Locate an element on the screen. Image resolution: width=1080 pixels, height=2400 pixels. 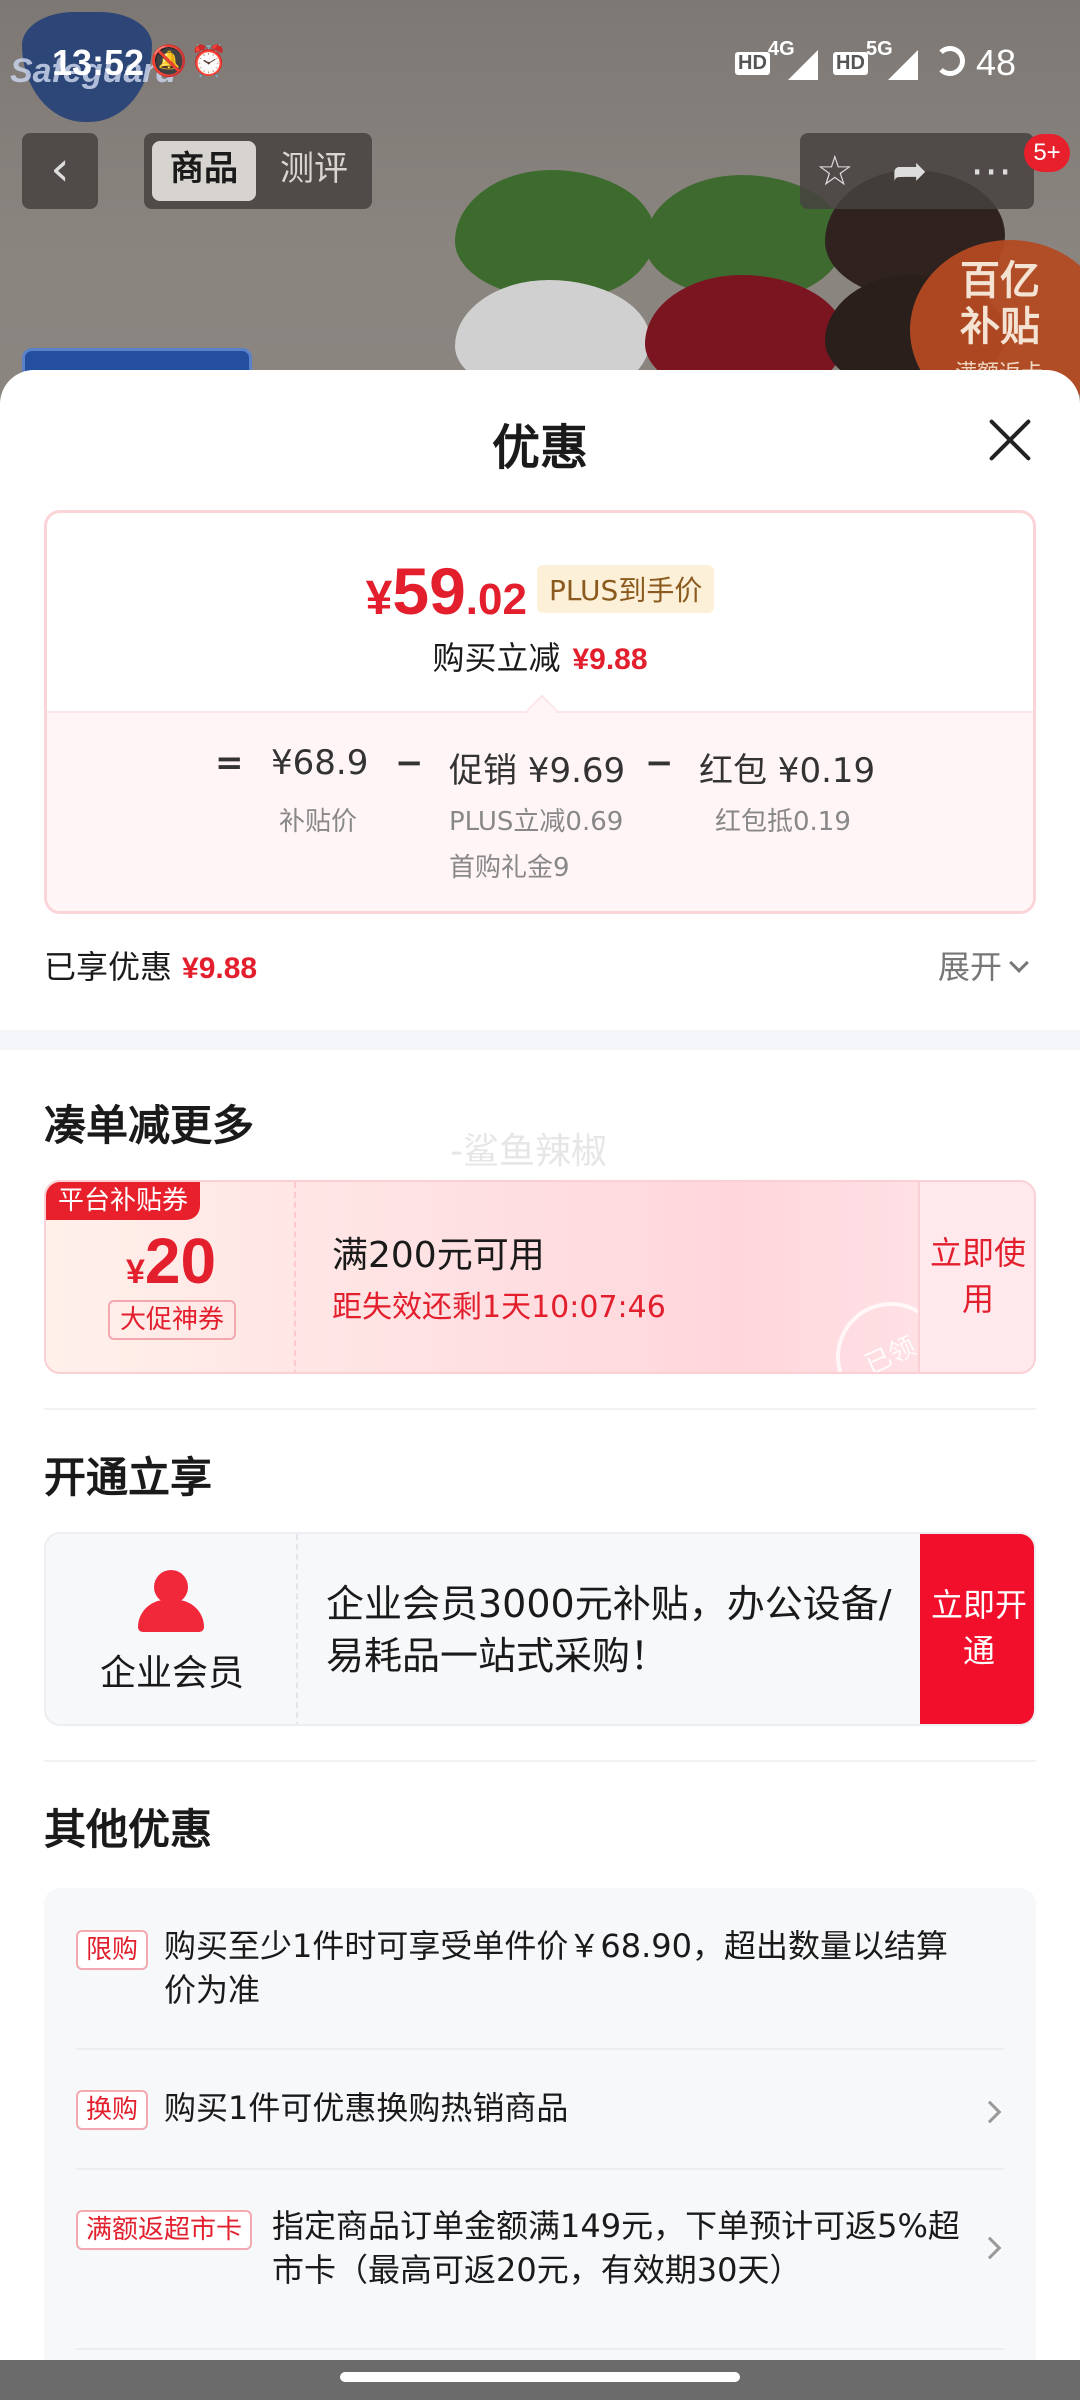
status-time: 13:52 is located at coordinates (98, 62).